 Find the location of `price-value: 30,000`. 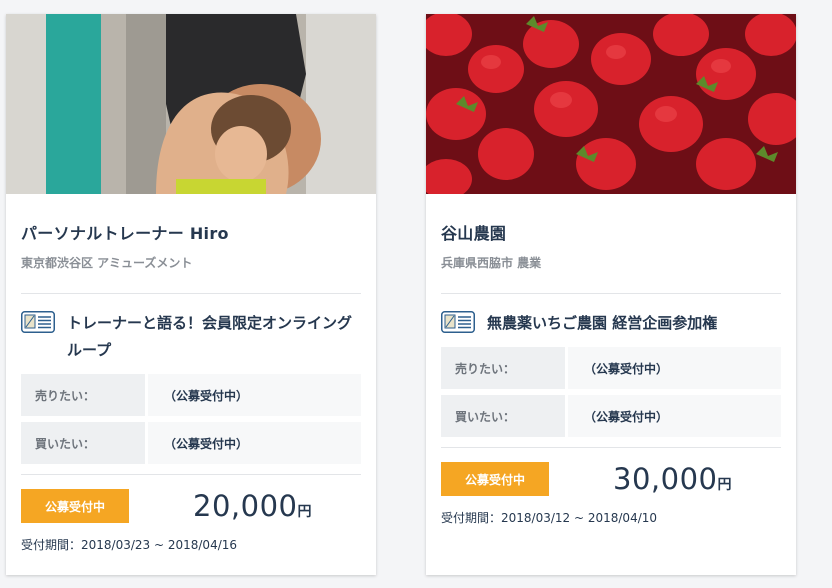

price-value: 30,000 is located at coordinates (665, 479).